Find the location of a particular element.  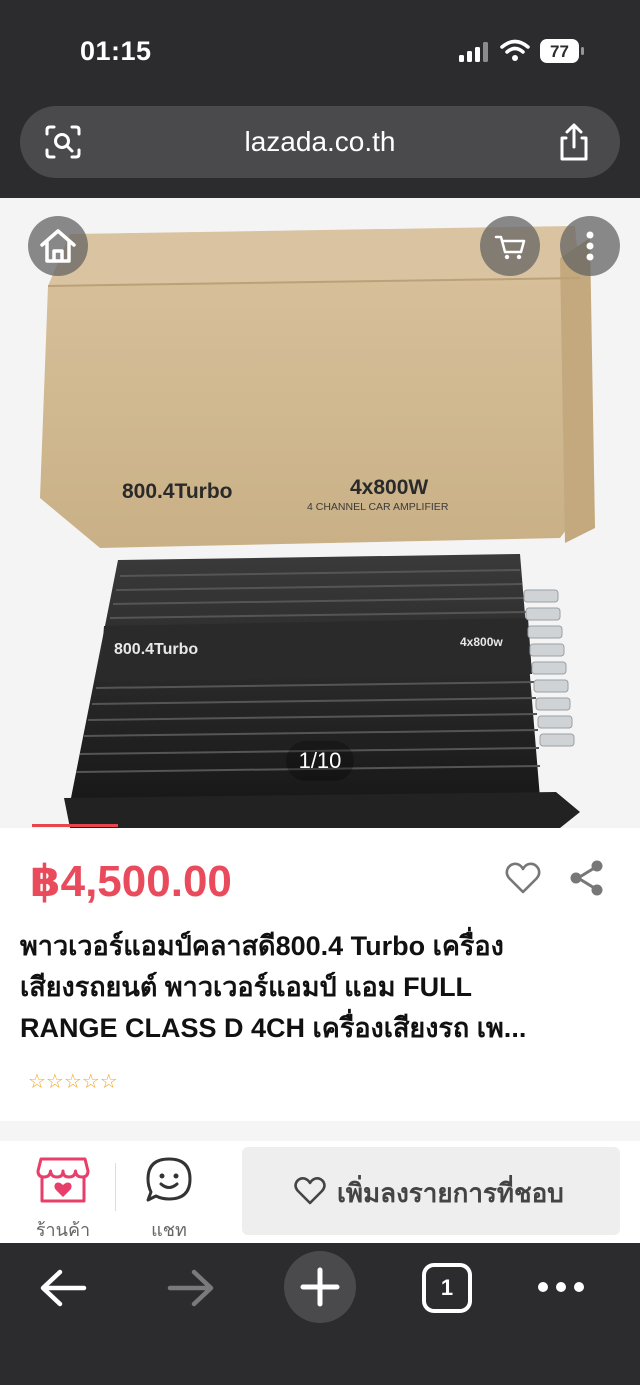

amp-power-text: 4x800w is located at coordinates (481, 642).